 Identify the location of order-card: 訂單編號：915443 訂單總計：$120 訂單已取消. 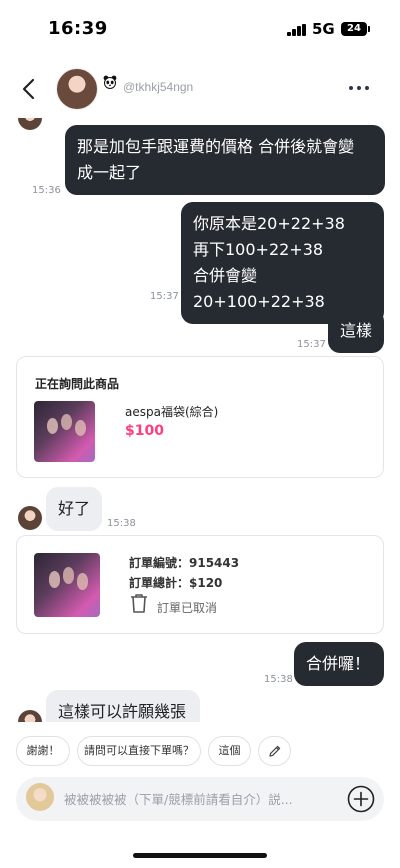
(200, 584).